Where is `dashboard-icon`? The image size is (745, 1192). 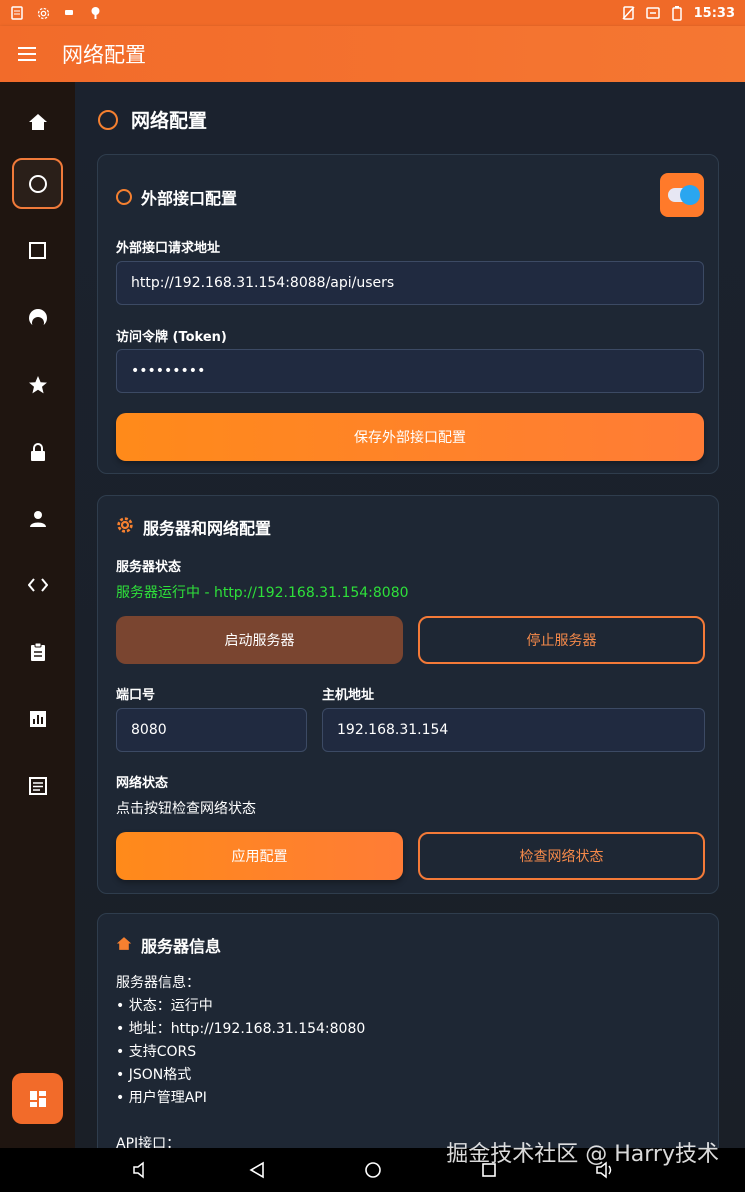
dashboard-icon is located at coordinates (37, 1098).